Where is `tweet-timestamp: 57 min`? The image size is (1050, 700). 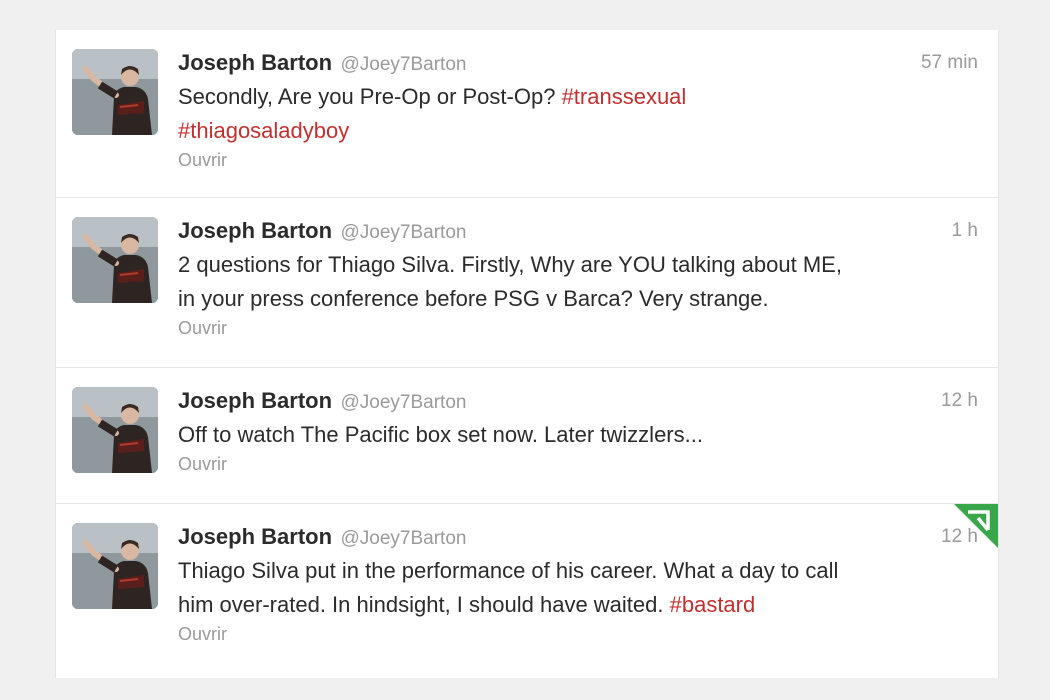
tweet-timestamp: 57 min is located at coordinates (949, 63).